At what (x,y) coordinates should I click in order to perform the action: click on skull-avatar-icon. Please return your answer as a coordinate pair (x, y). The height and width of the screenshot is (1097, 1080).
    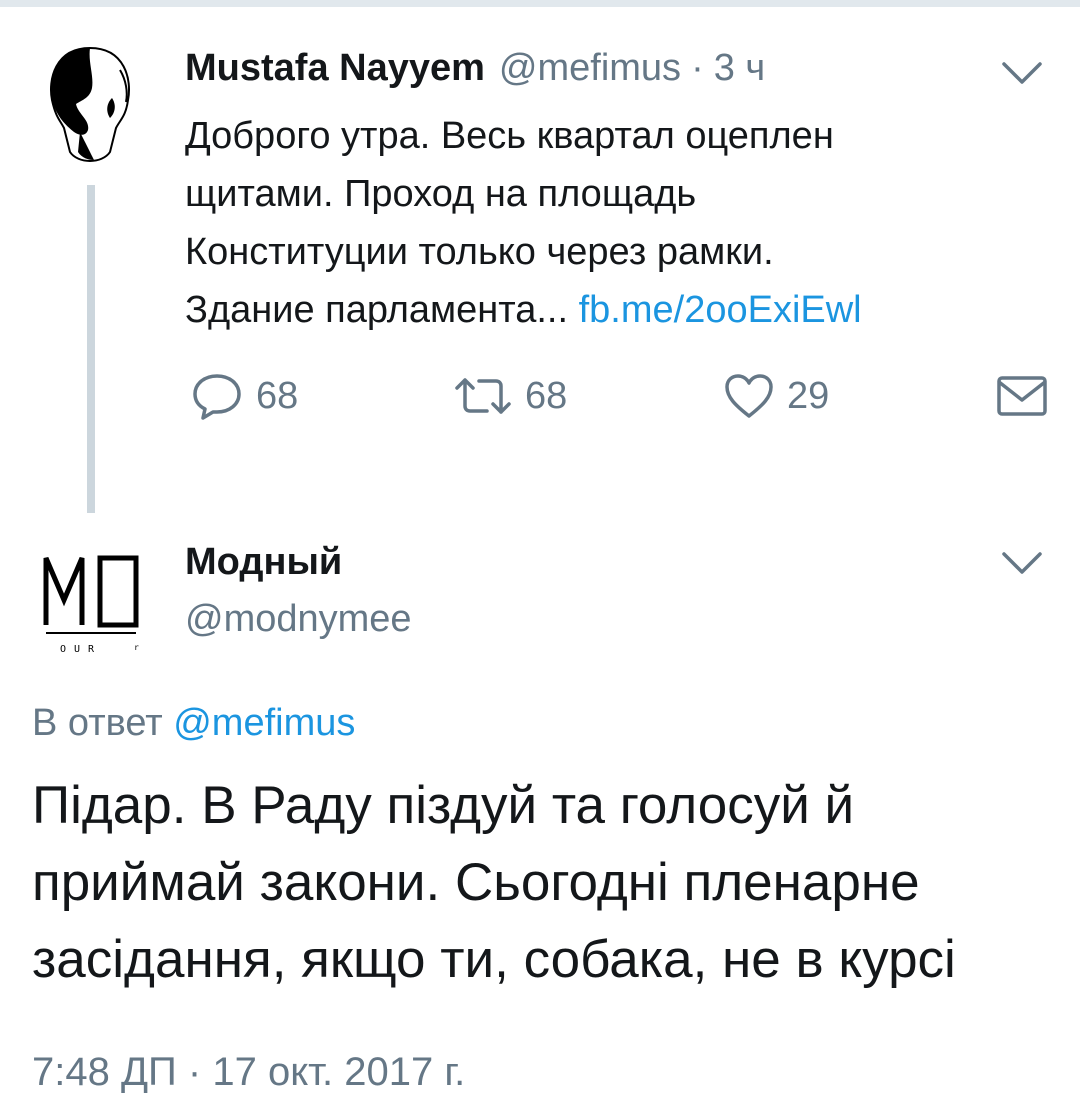
    Looking at the image, I should click on (90, 104).